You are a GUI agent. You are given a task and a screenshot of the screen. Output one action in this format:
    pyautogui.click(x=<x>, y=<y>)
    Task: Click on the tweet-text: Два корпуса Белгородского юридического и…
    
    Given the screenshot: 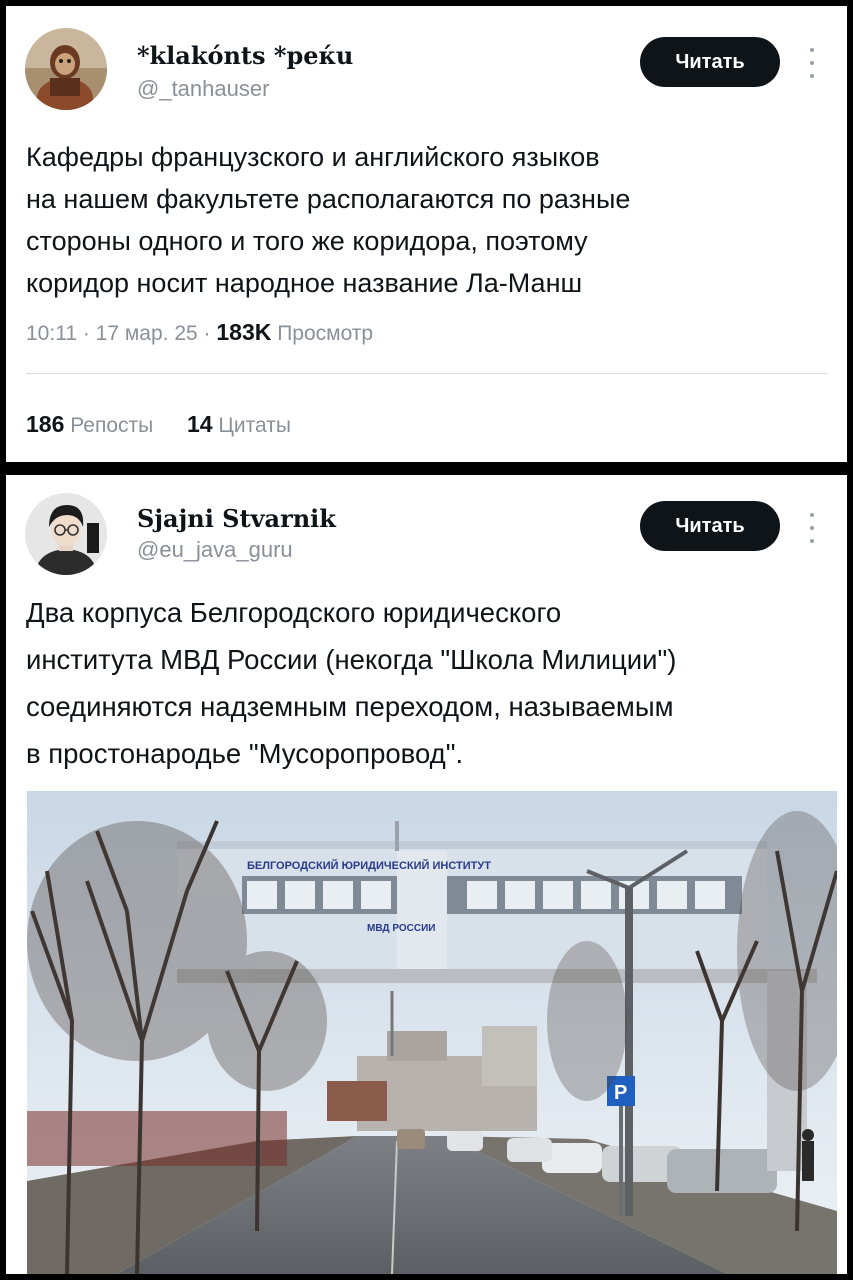 What is the action you would take?
    pyautogui.click(x=351, y=683)
    